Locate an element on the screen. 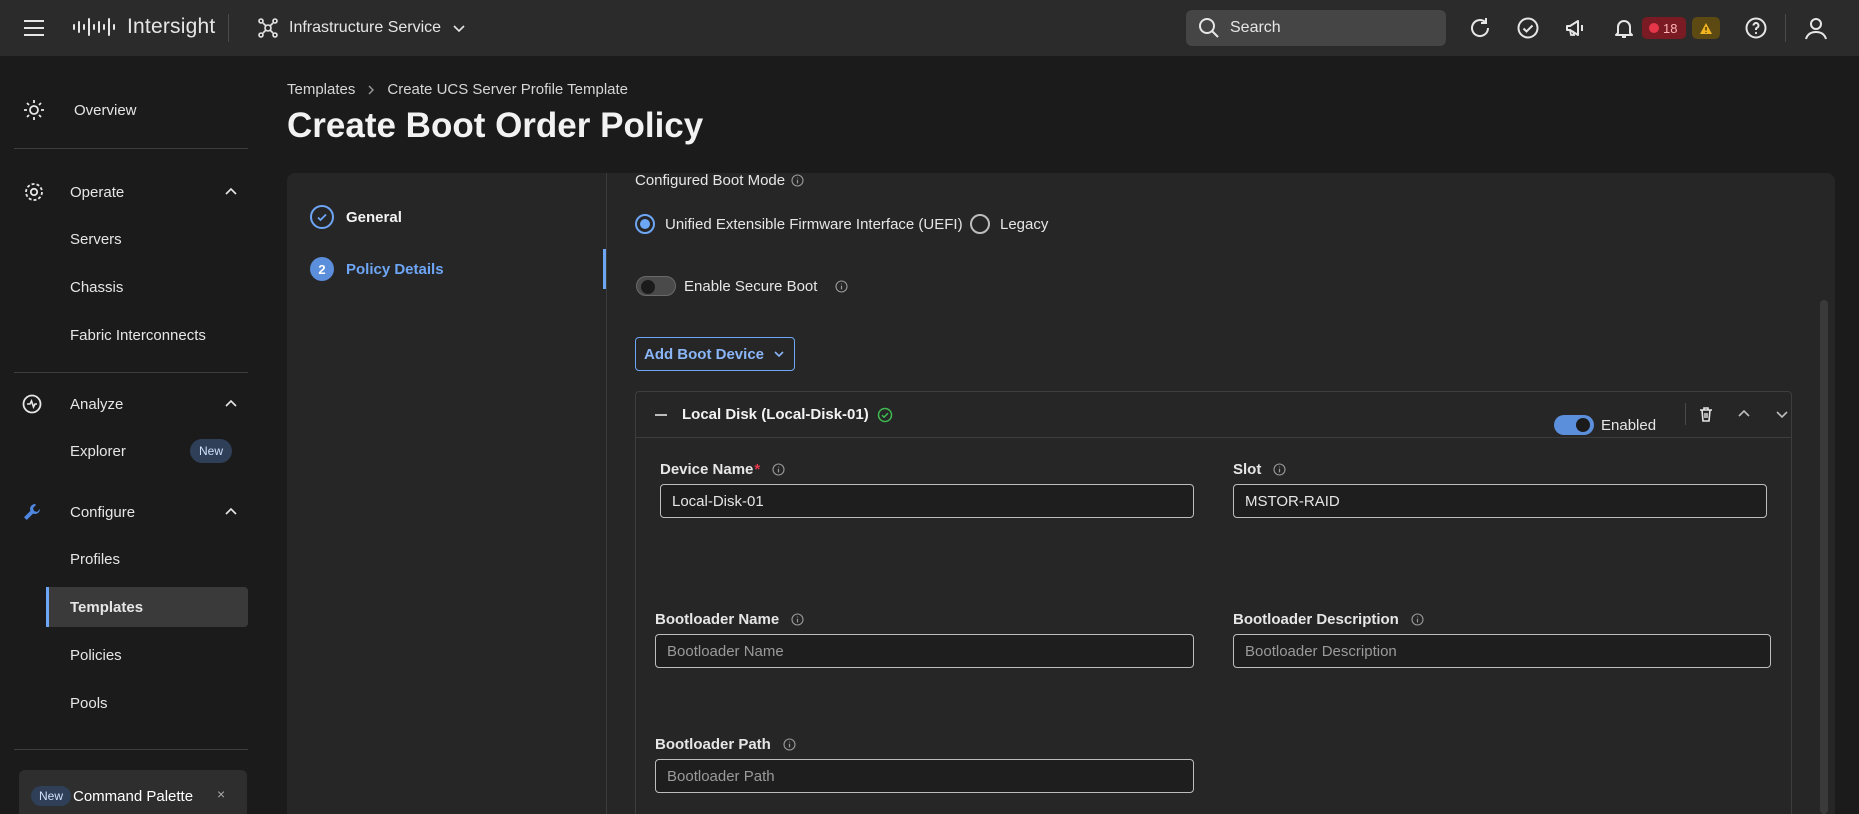 This screenshot has height=814, width=1859. sidebar-group-configure: Configure is located at coordinates (131, 512).